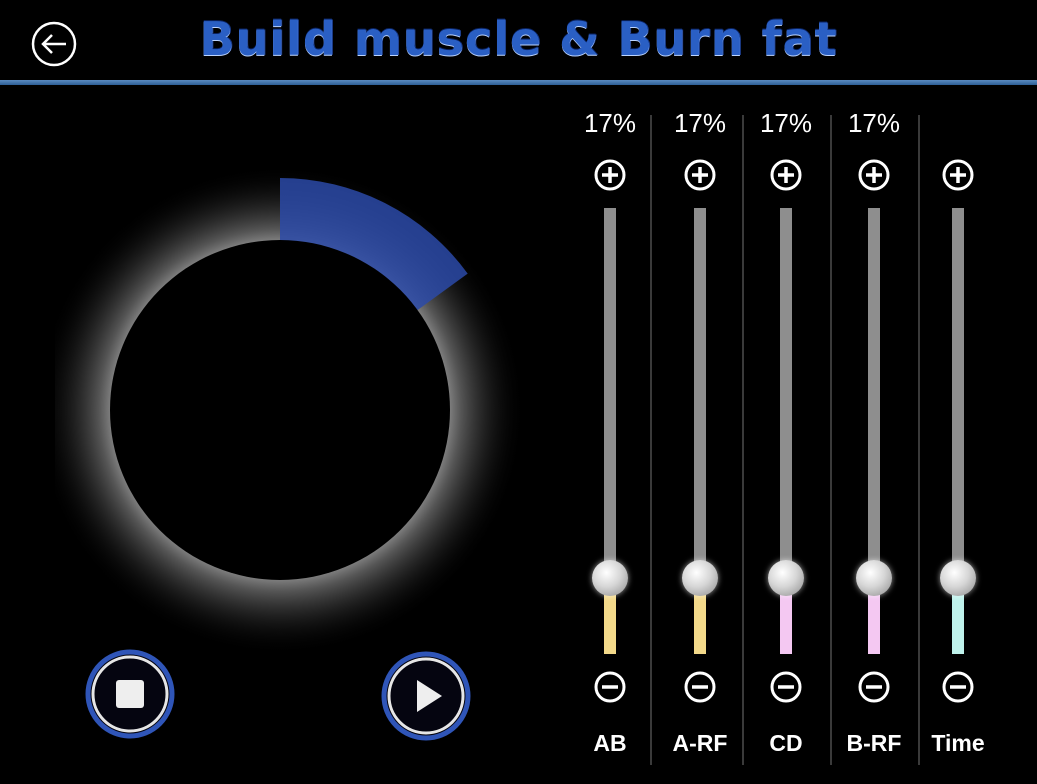 Image resolution: width=1037 pixels, height=784 pixels. I want to click on stop-button, so click(130, 694).